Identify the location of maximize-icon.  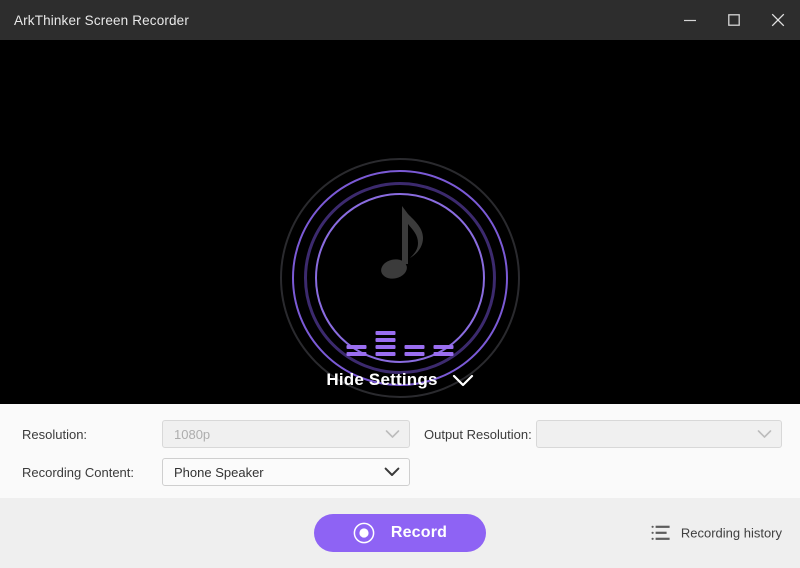
(734, 20).